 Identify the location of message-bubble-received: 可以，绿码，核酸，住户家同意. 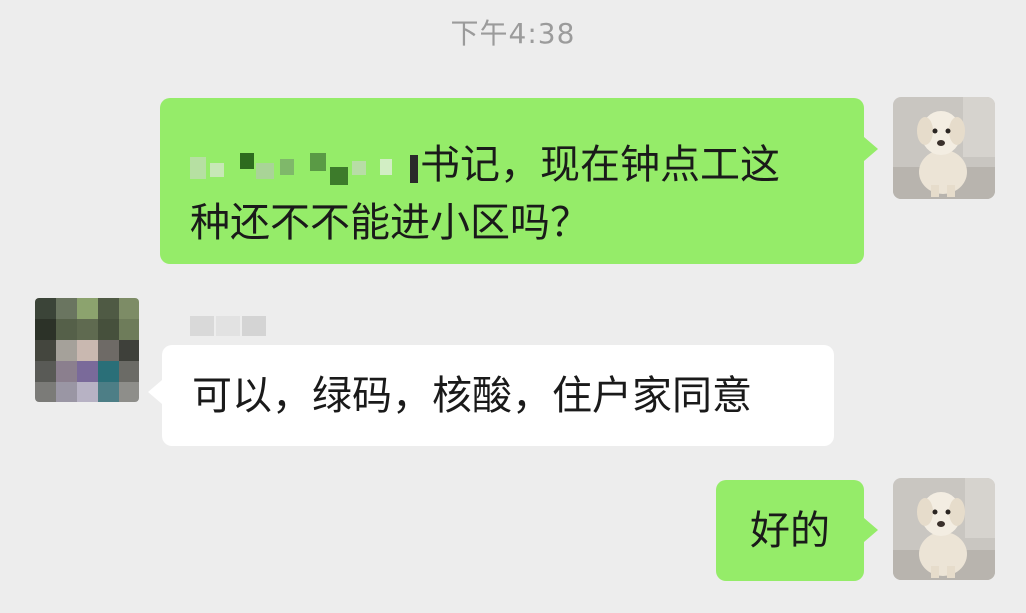
(498, 395).